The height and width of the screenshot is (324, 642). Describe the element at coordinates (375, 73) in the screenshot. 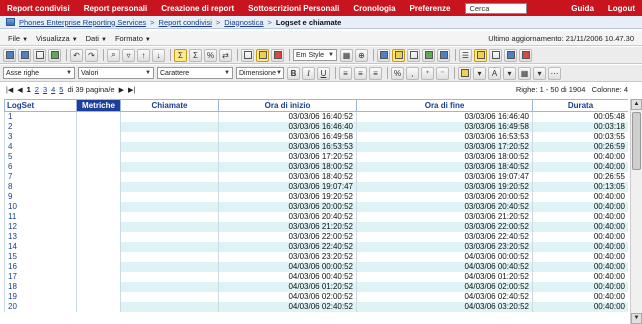

I see `align-right-icon: ≡` at that location.